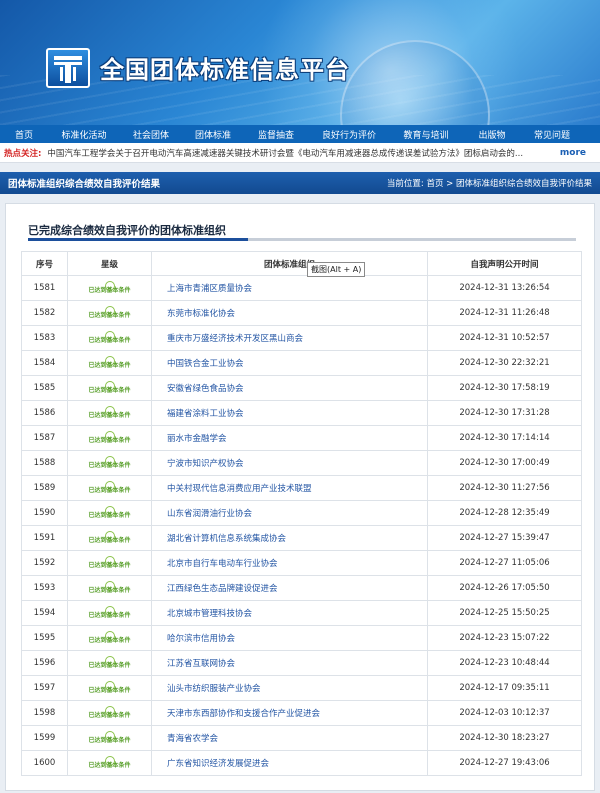  I want to click on organization-link: 宁波市知识产权协会, so click(289, 463).